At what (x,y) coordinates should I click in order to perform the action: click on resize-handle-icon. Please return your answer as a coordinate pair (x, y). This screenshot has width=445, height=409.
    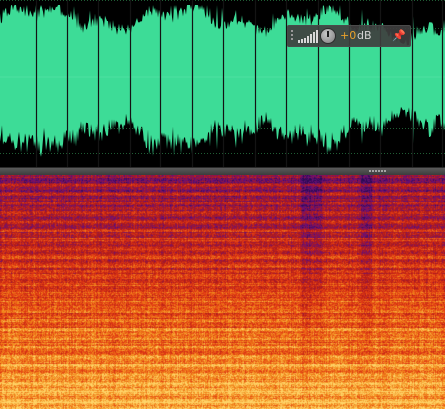
    Looking at the image, I should click on (379, 171).